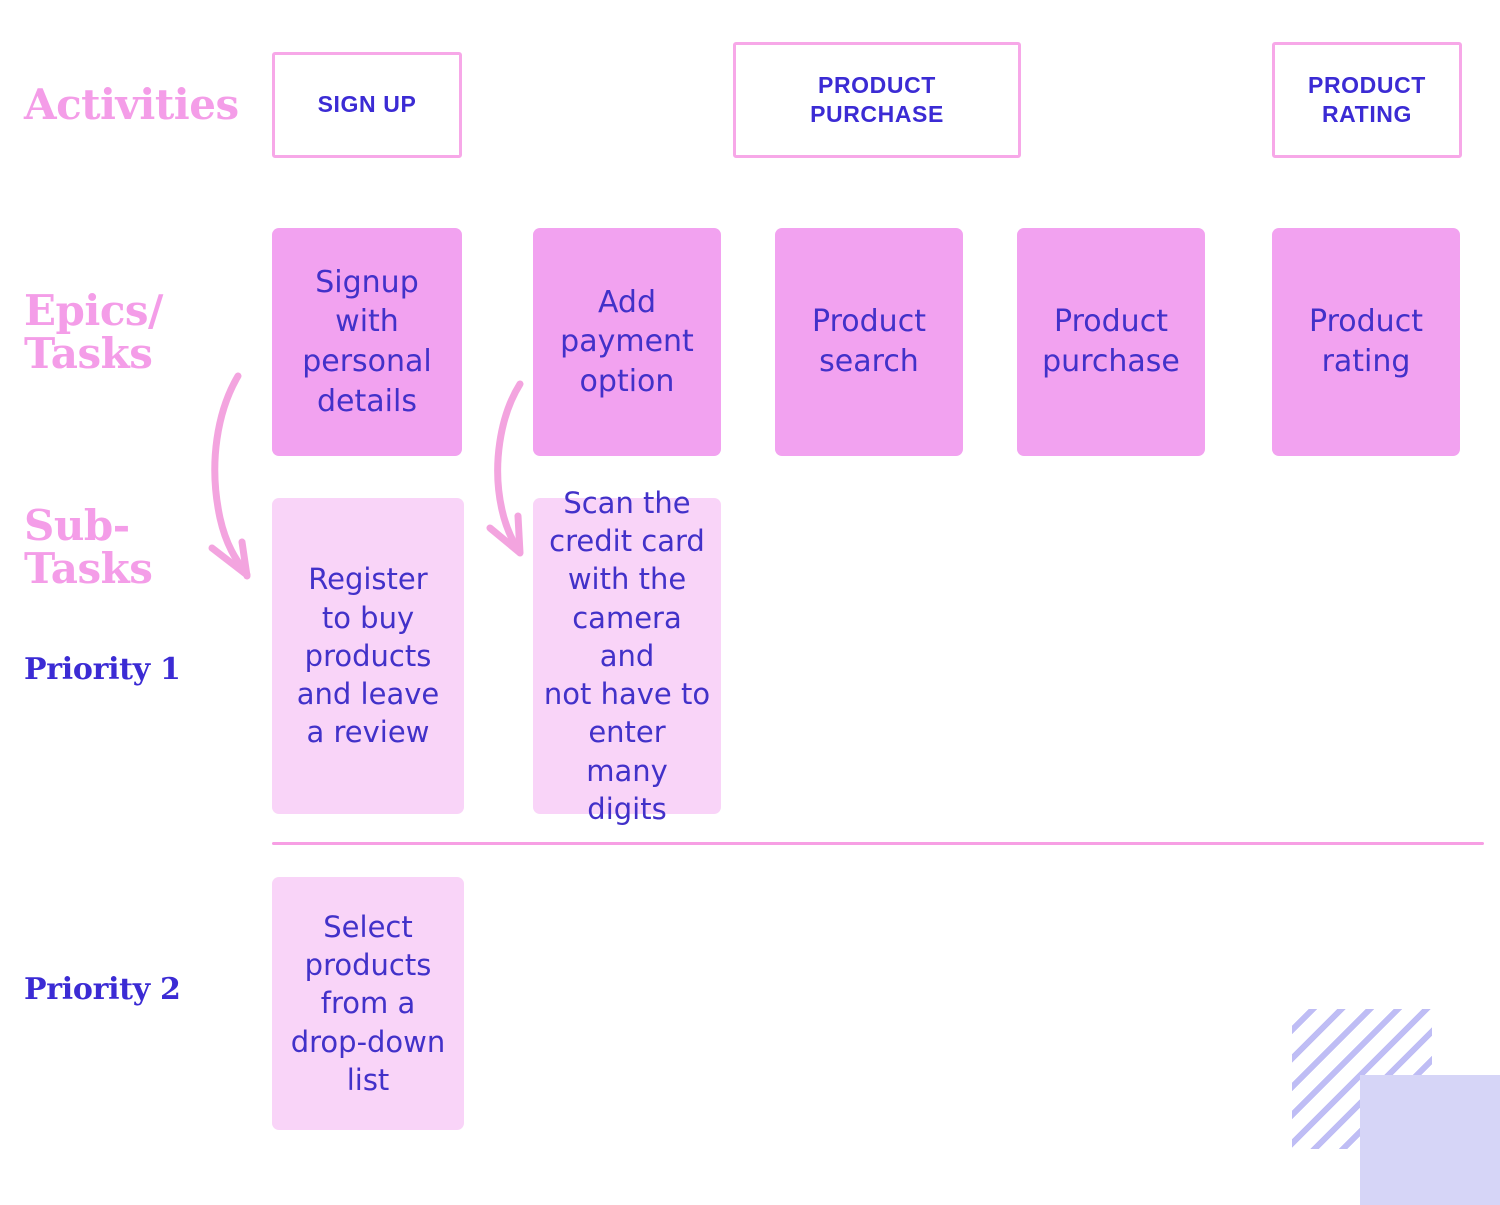  Describe the element at coordinates (88, 547) in the screenshot. I see `row-label-sub-tasks: Sub- Tasks` at that location.